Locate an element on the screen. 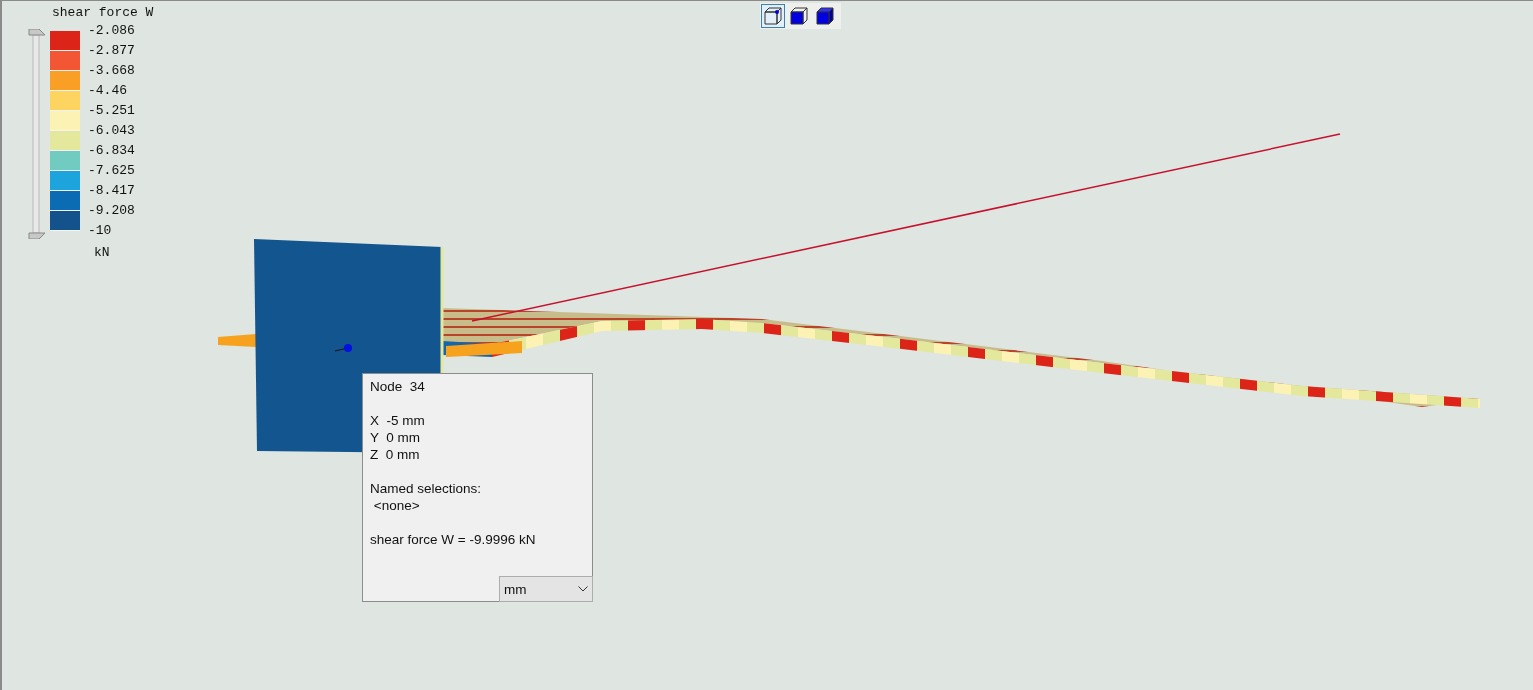  legend-value: -8.417 is located at coordinates (111, 191).